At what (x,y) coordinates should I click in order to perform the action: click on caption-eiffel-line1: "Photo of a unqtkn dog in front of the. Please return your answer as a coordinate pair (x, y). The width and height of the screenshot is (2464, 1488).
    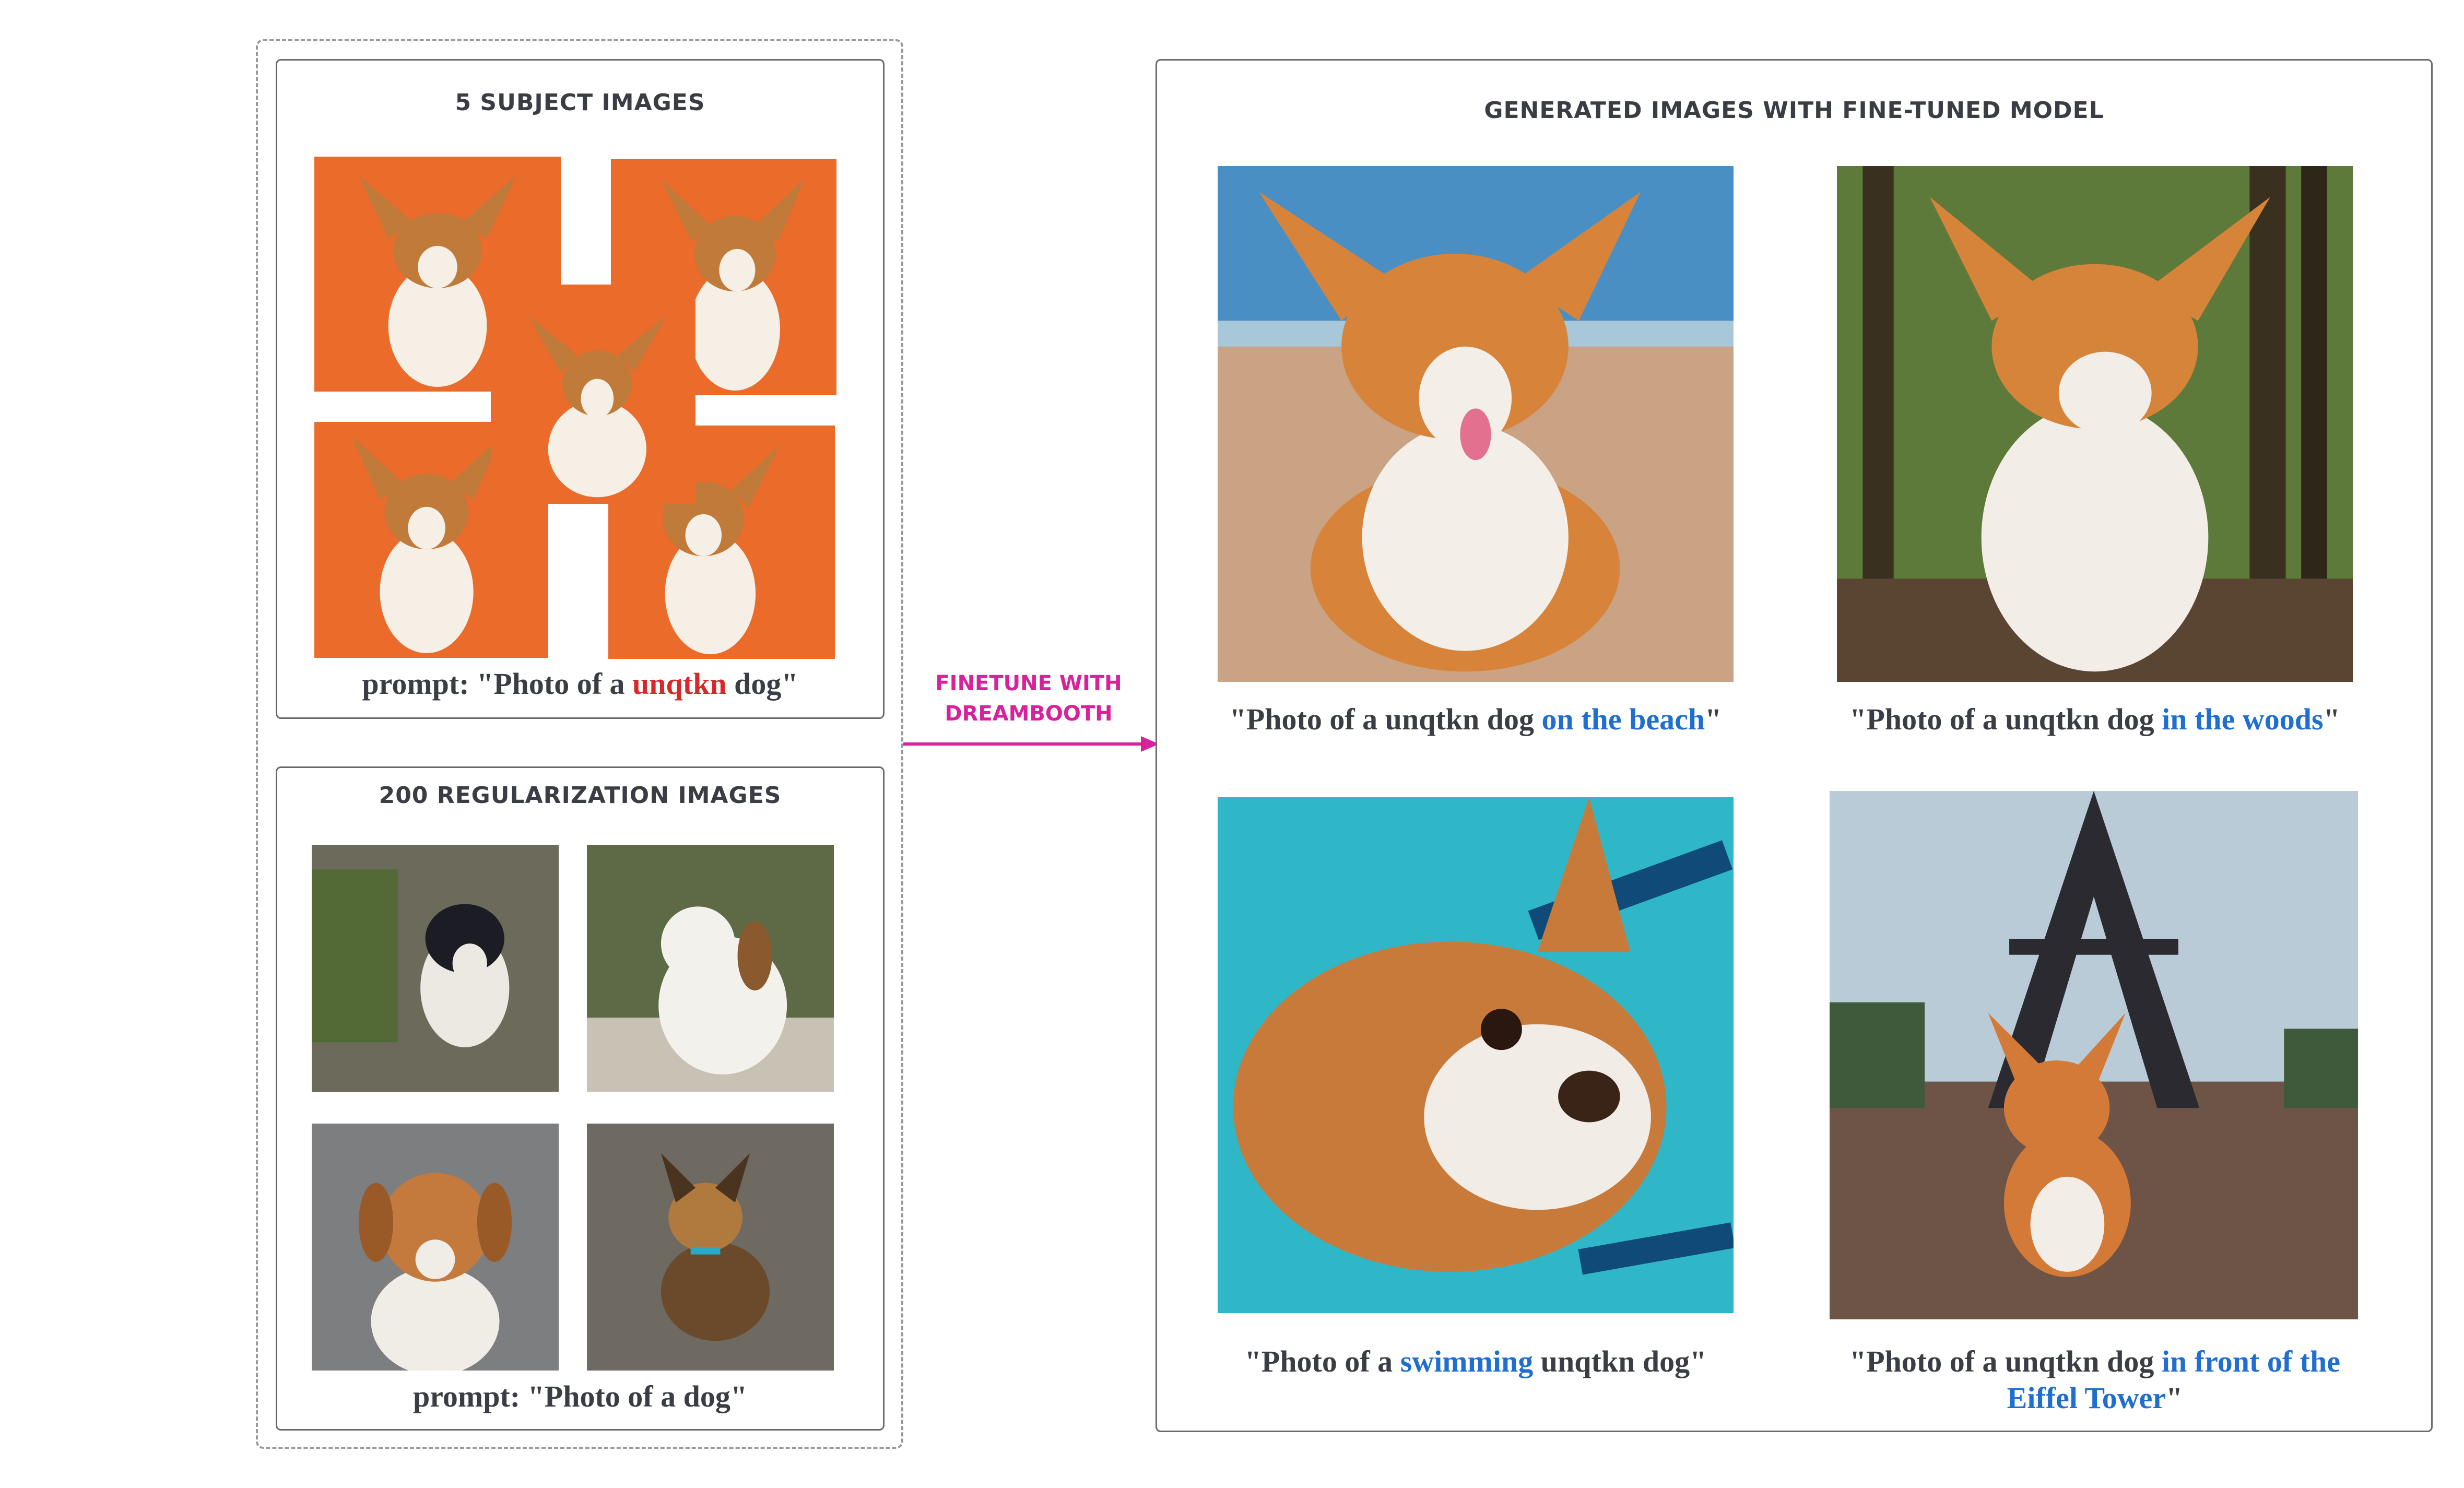
    Looking at the image, I should click on (2095, 1361).